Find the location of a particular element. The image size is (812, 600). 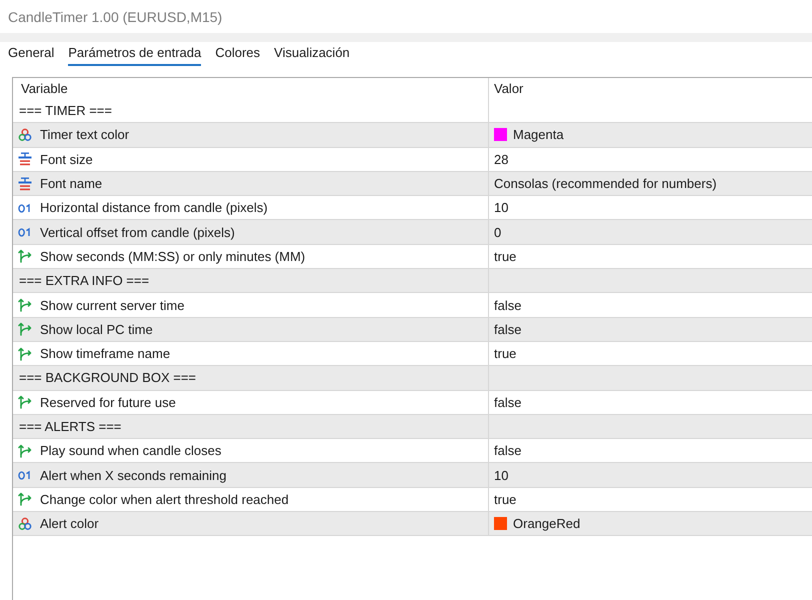

section-label: === EXTRA INFO === is located at coordinates (84, 280).